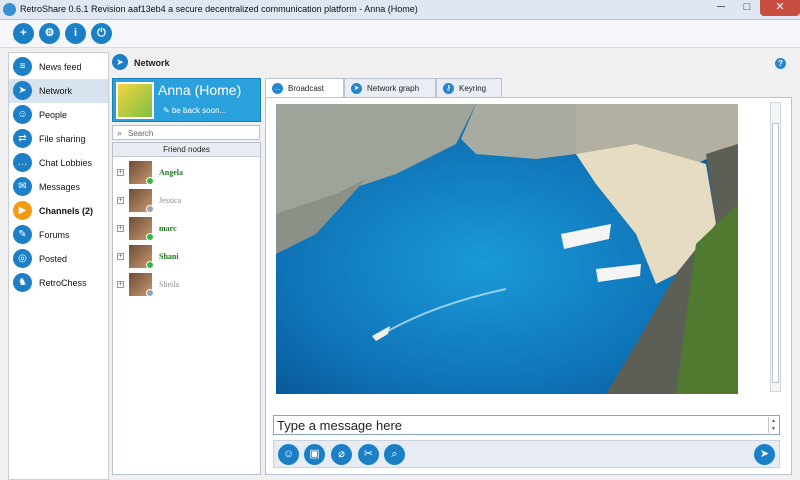 The height and width of the screenshot is (480, 800). I want to click on friend-name: Jessica, so click(170, 200).